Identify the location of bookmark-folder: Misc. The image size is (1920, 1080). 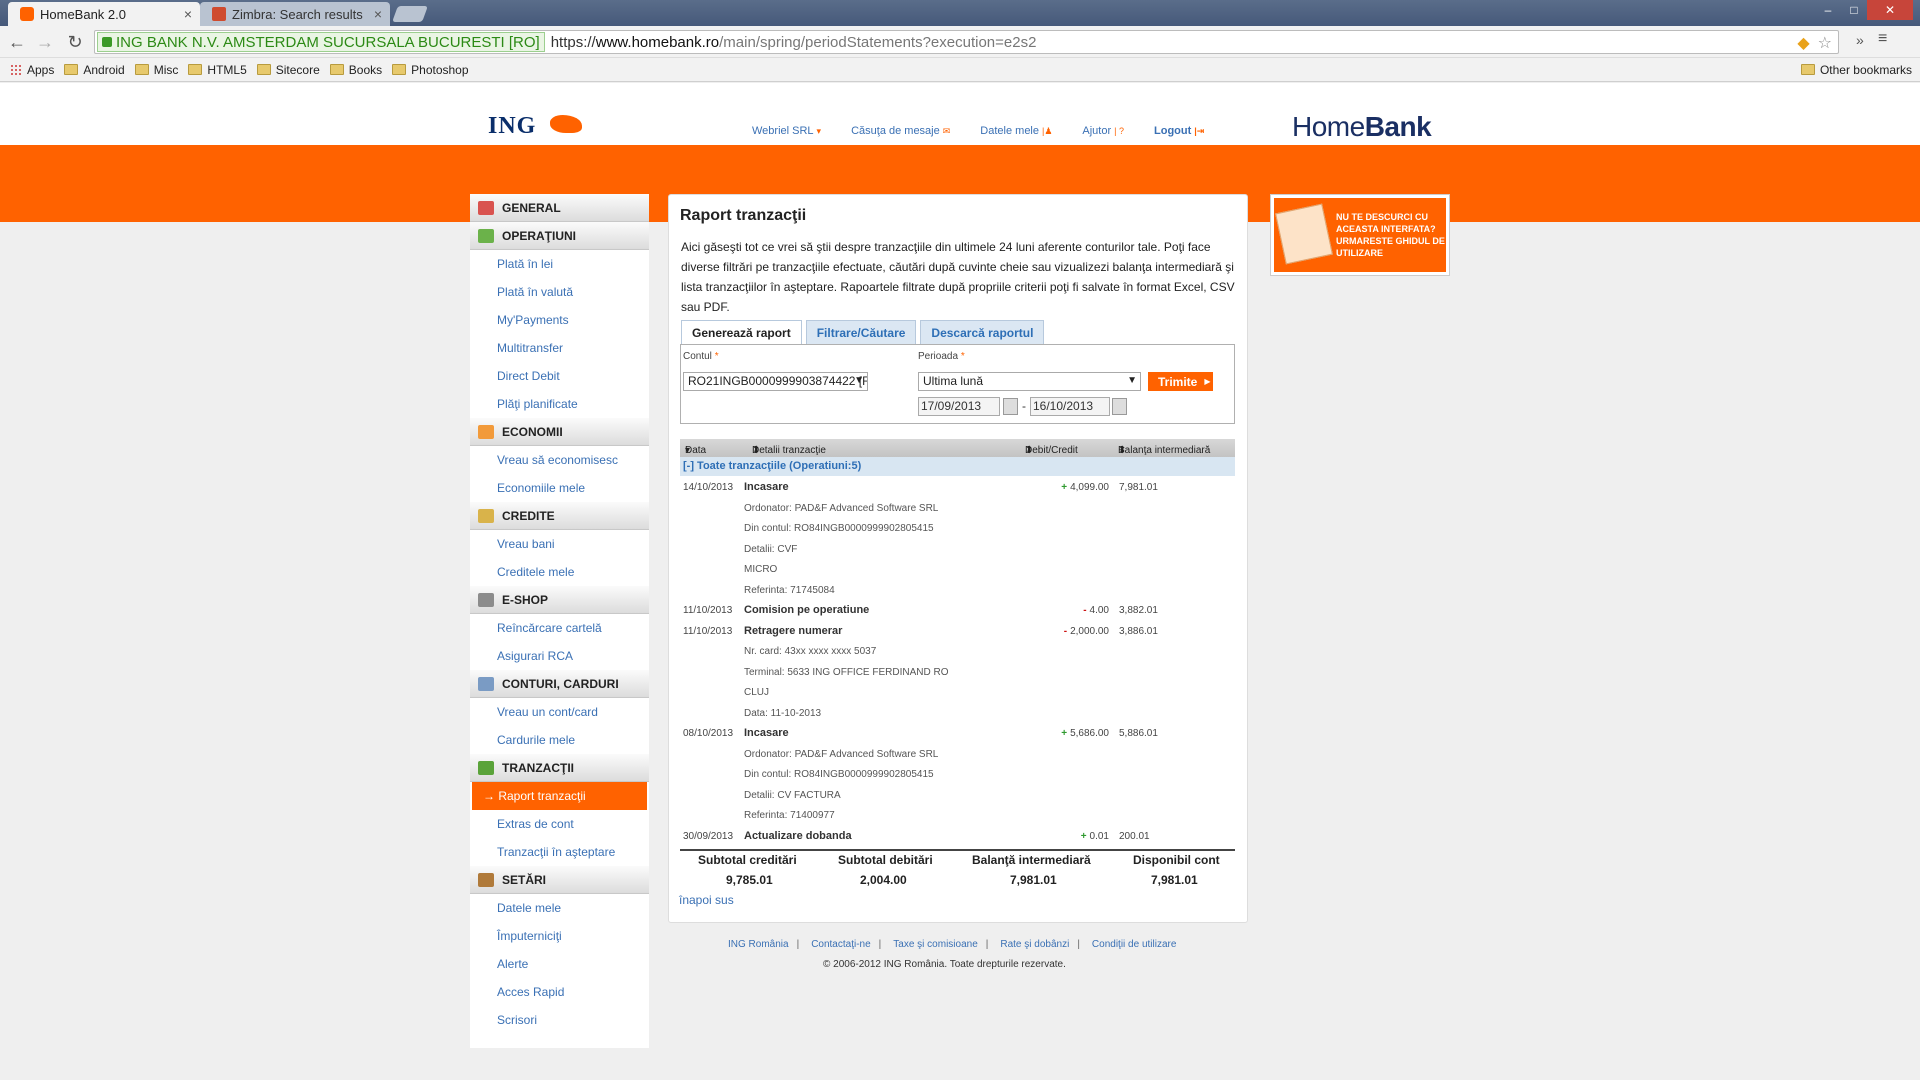
(156, 70).